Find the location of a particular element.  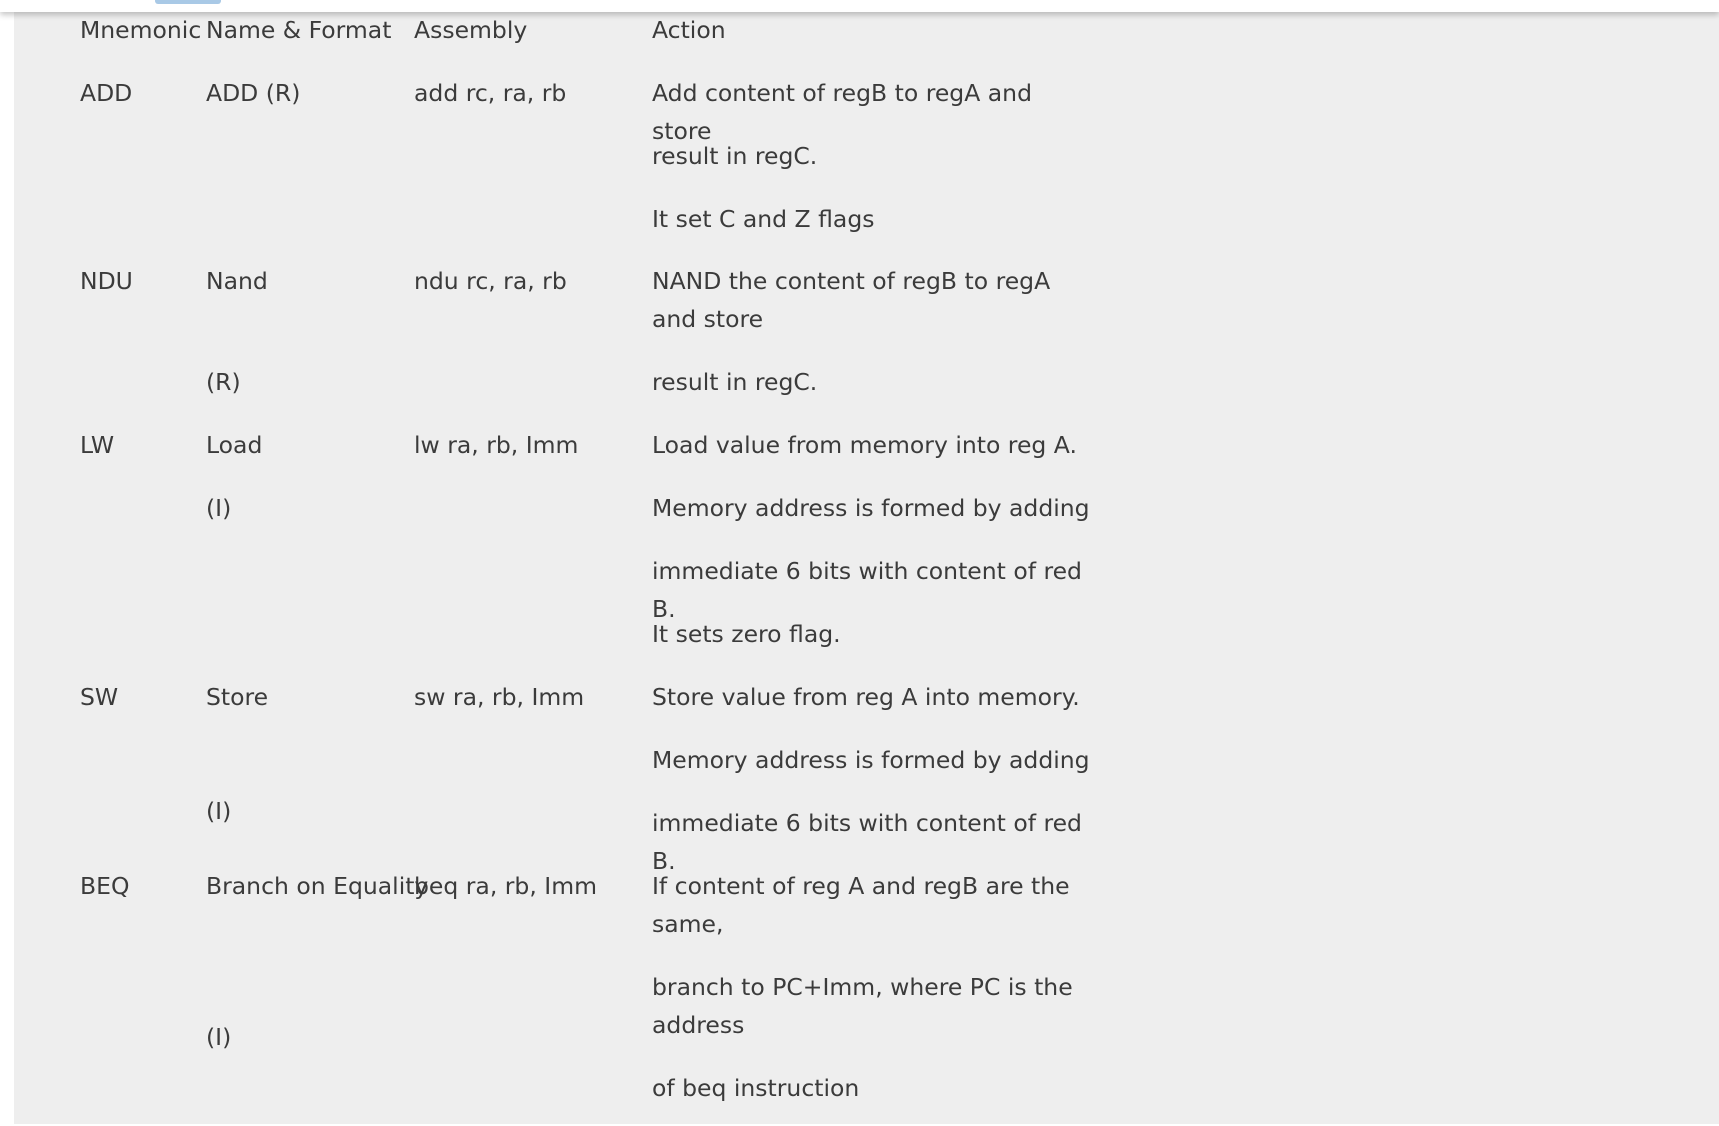

header-action: Action is located at coordinates (689, 30).